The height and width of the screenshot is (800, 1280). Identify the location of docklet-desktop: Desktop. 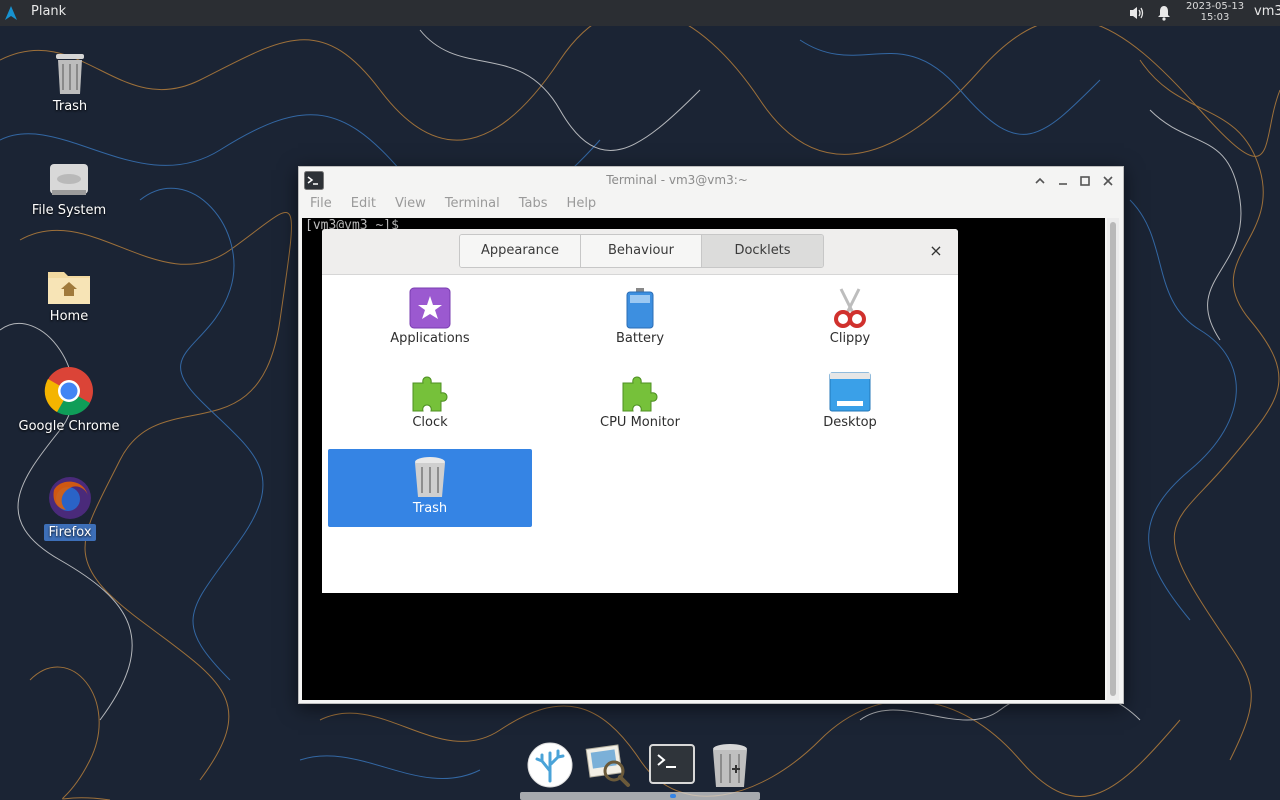
(850, 404).